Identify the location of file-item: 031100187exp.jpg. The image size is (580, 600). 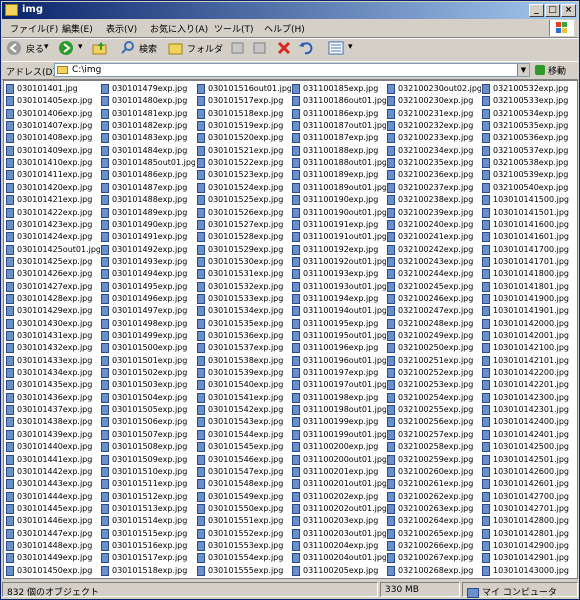
(339, 138).